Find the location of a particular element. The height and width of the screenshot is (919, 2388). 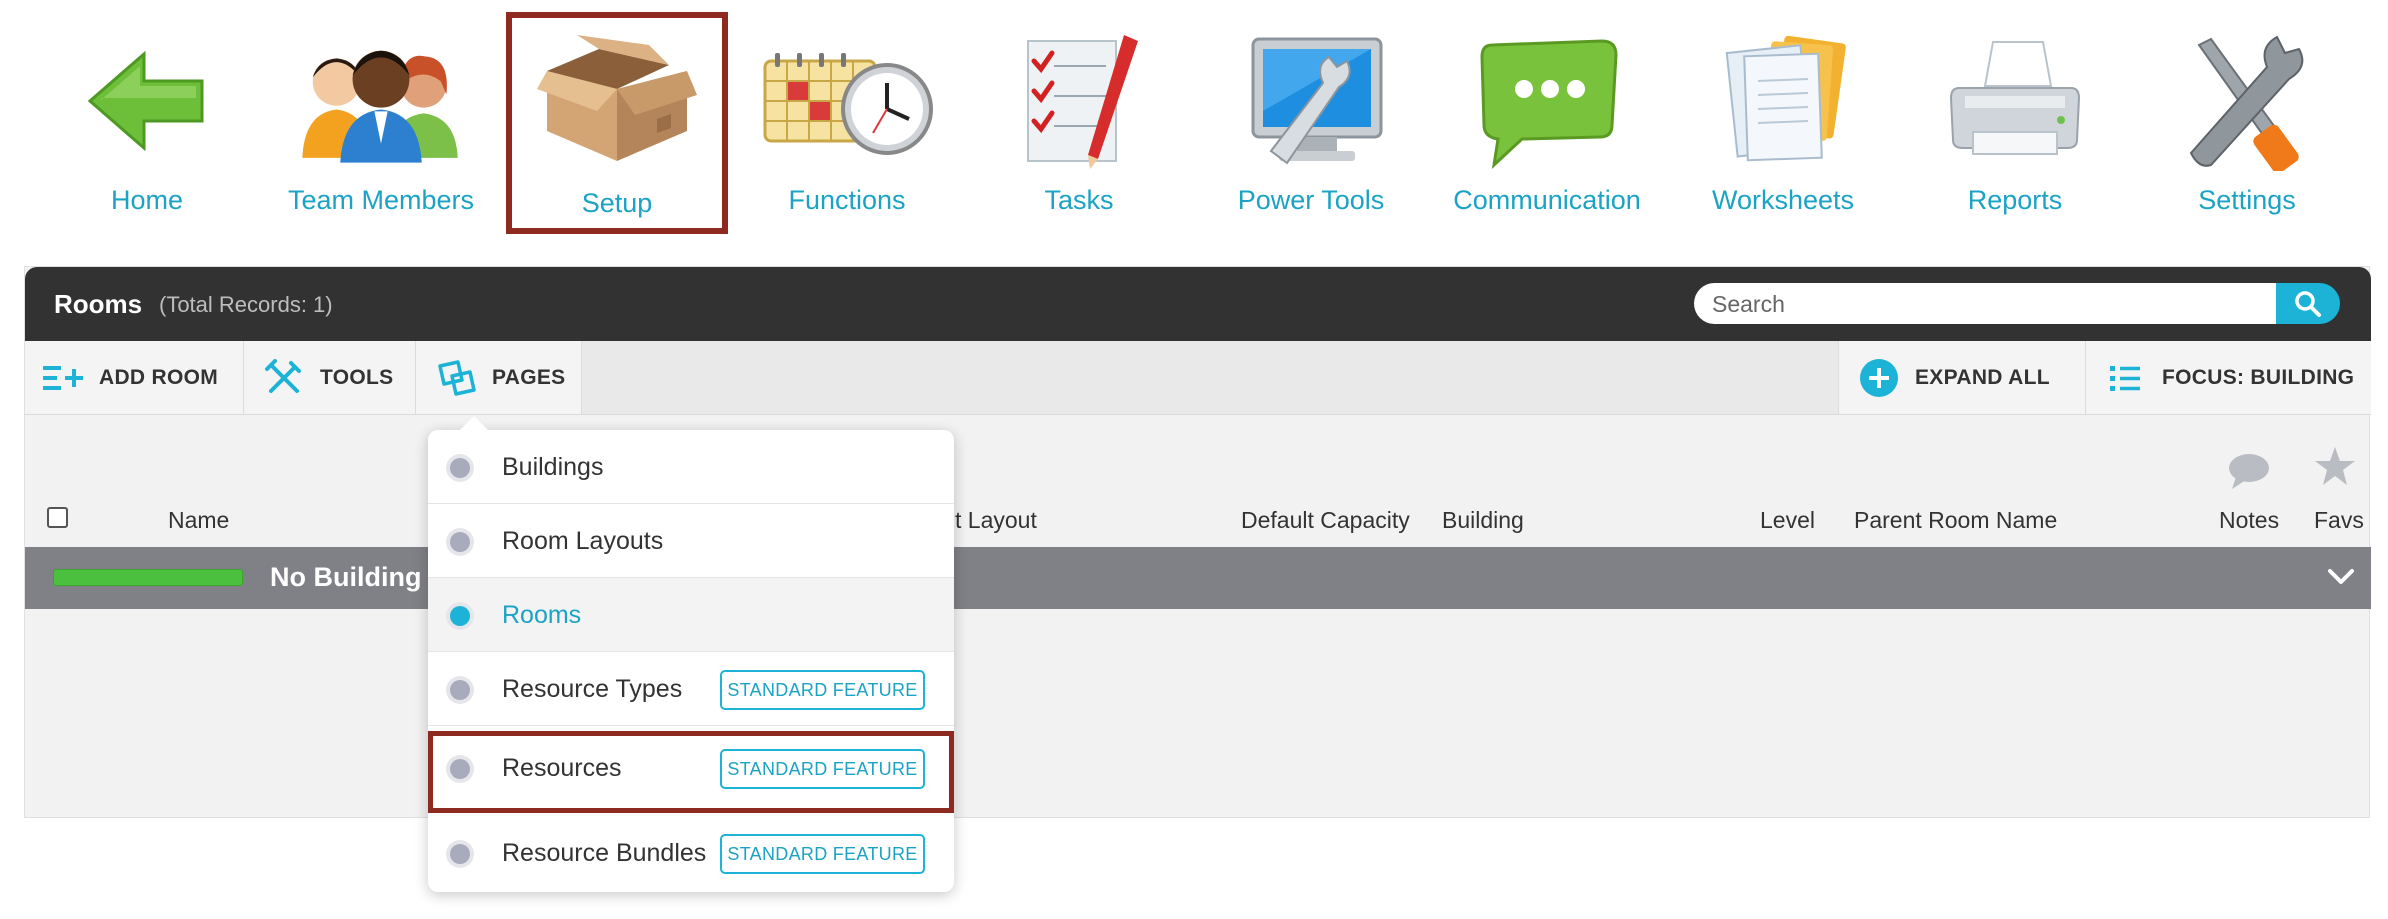

panel-header: Rooms (Total Records: 1) is located at coordinates (1198, 304).